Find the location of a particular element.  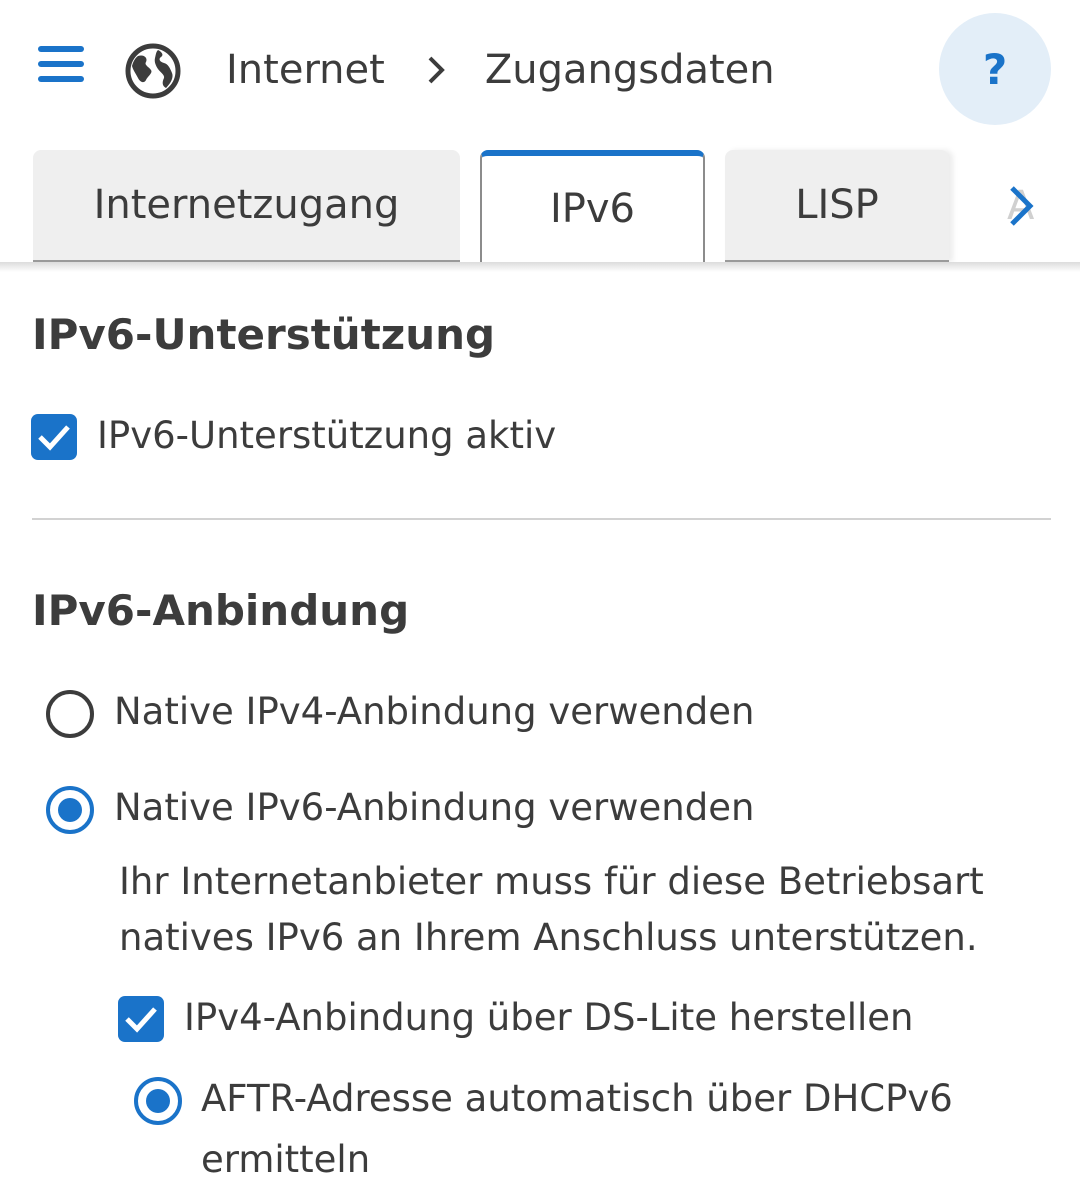

tab-ipv6: IPv6 is located at coordinates (592, 206).